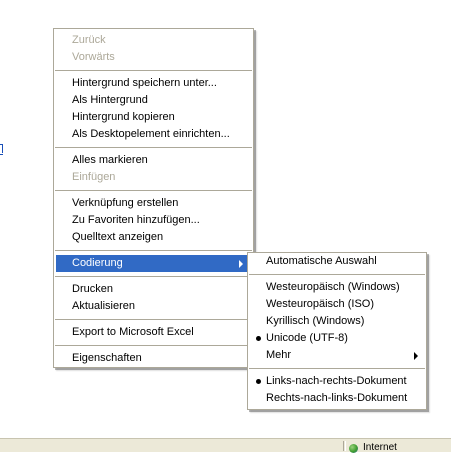 The image size is (451, 453). What do you see at coordinates (153, 177) in the screenshot?
I see `menu-item-paste: Einfügen` at bounding box center [153, 177].